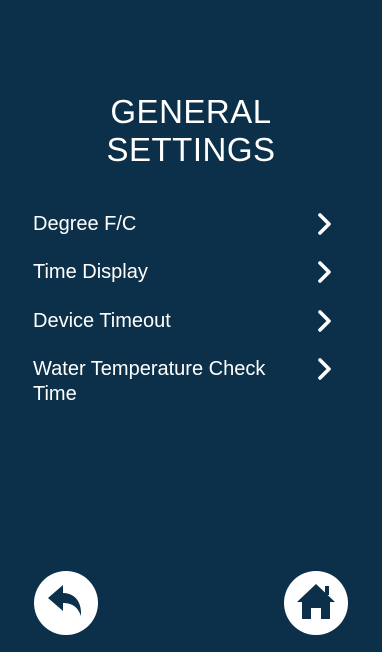 This screenshot has height=656, width=385. Describe the element at coordinates (65, 600) in the screenshot. I see `back-arrow-icon` at that location.